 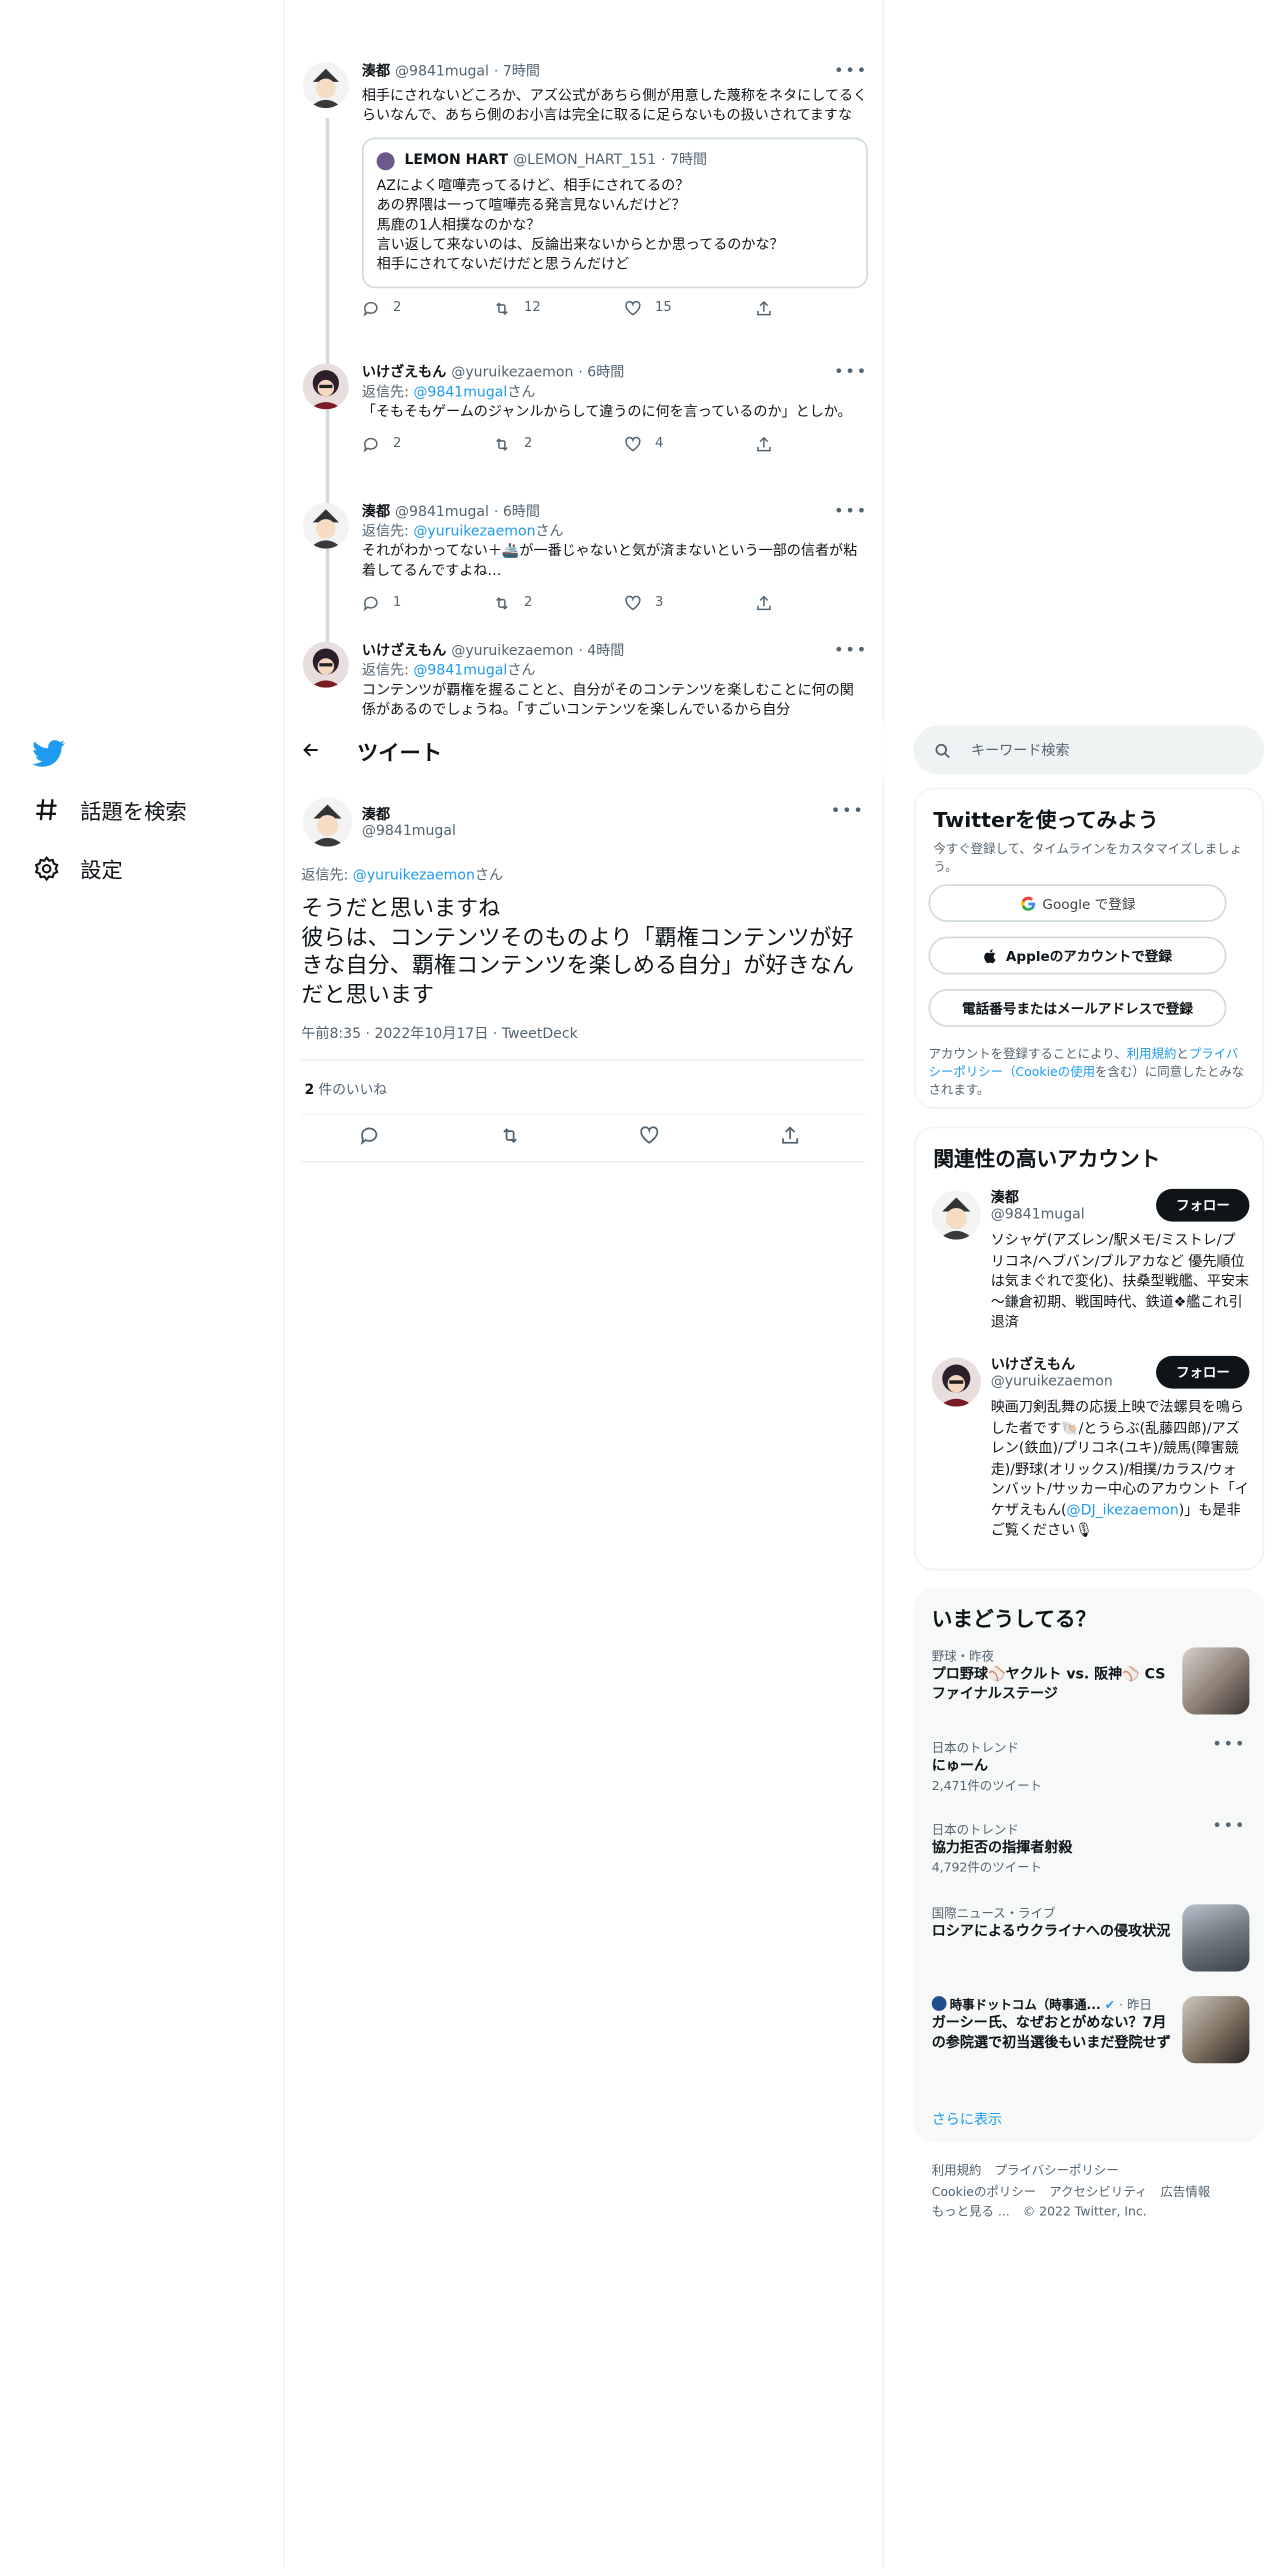 What do you see at coordinates (789, 1135) in the screenshot?
I see `share-icon` at bounding box center [789, 1135].